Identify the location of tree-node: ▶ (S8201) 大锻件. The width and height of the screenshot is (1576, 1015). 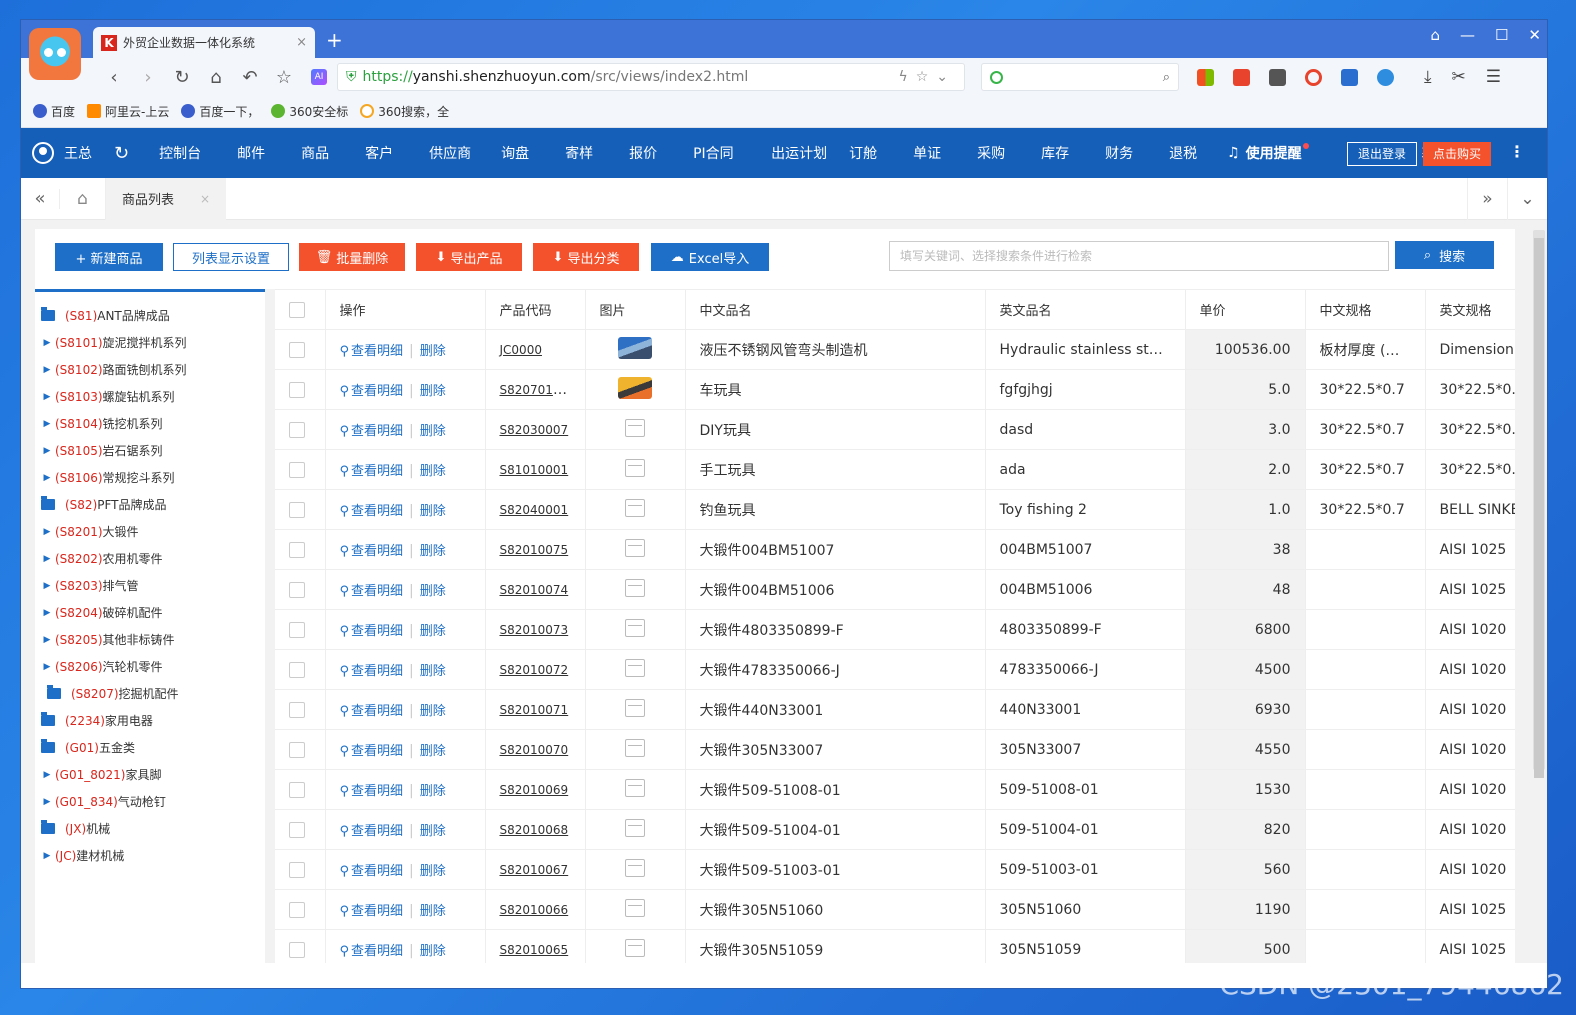
(150, 531).